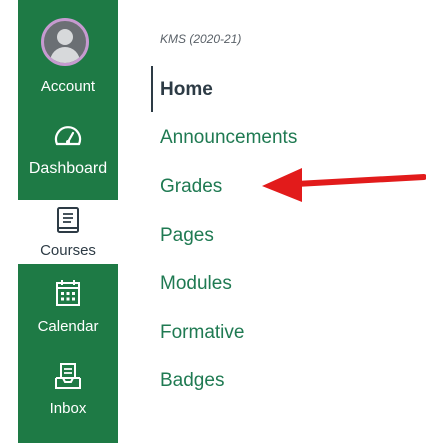 The height and width of the screenshot is (443, 426). Describe the element at coordinates (187, 236) in the screenshot. I see `course-nav-pages: Pages` at that location.